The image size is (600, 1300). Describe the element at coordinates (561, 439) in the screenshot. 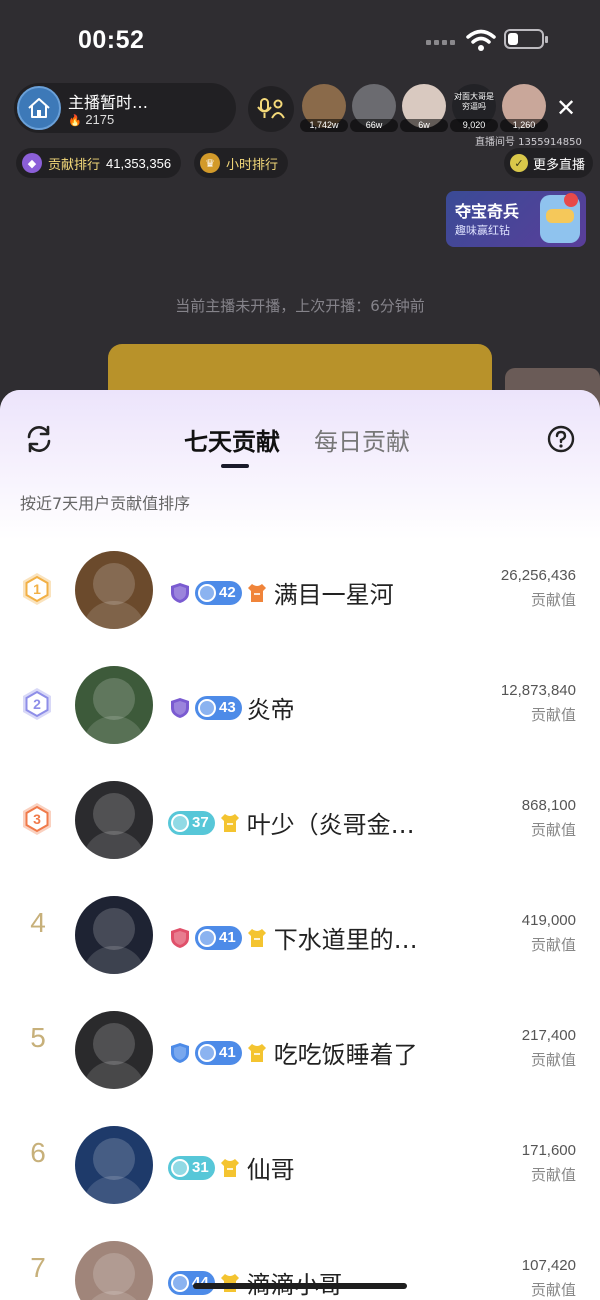

I see `help-icon` at that location.